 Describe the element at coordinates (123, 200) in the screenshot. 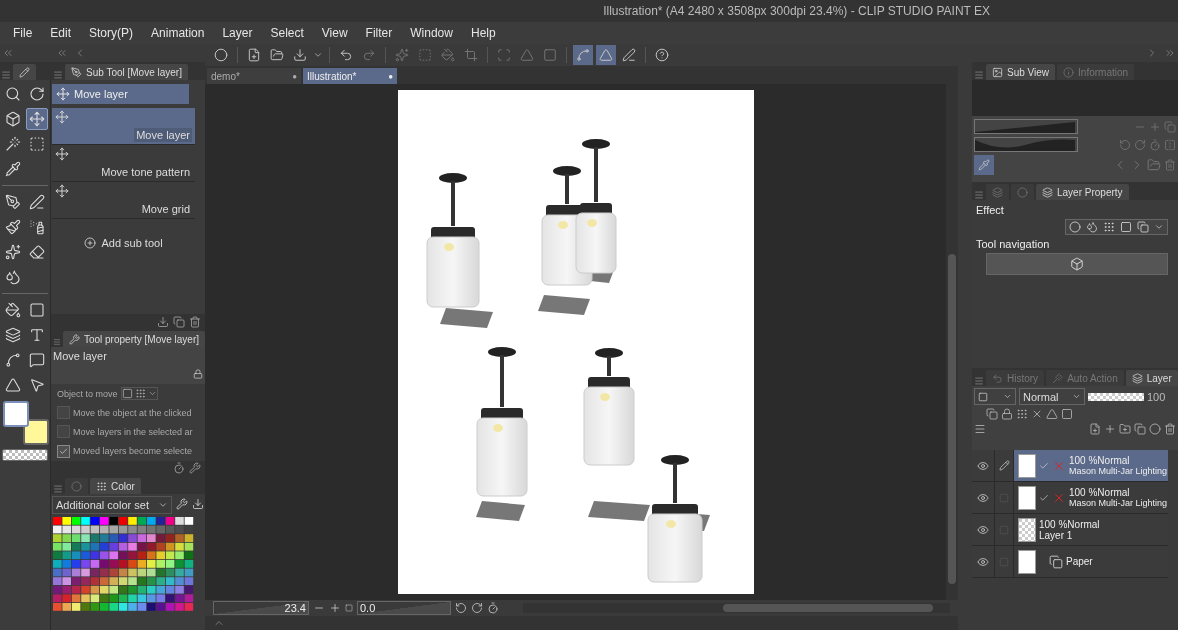

I see `sub-tool-item: Move grid` at that location.